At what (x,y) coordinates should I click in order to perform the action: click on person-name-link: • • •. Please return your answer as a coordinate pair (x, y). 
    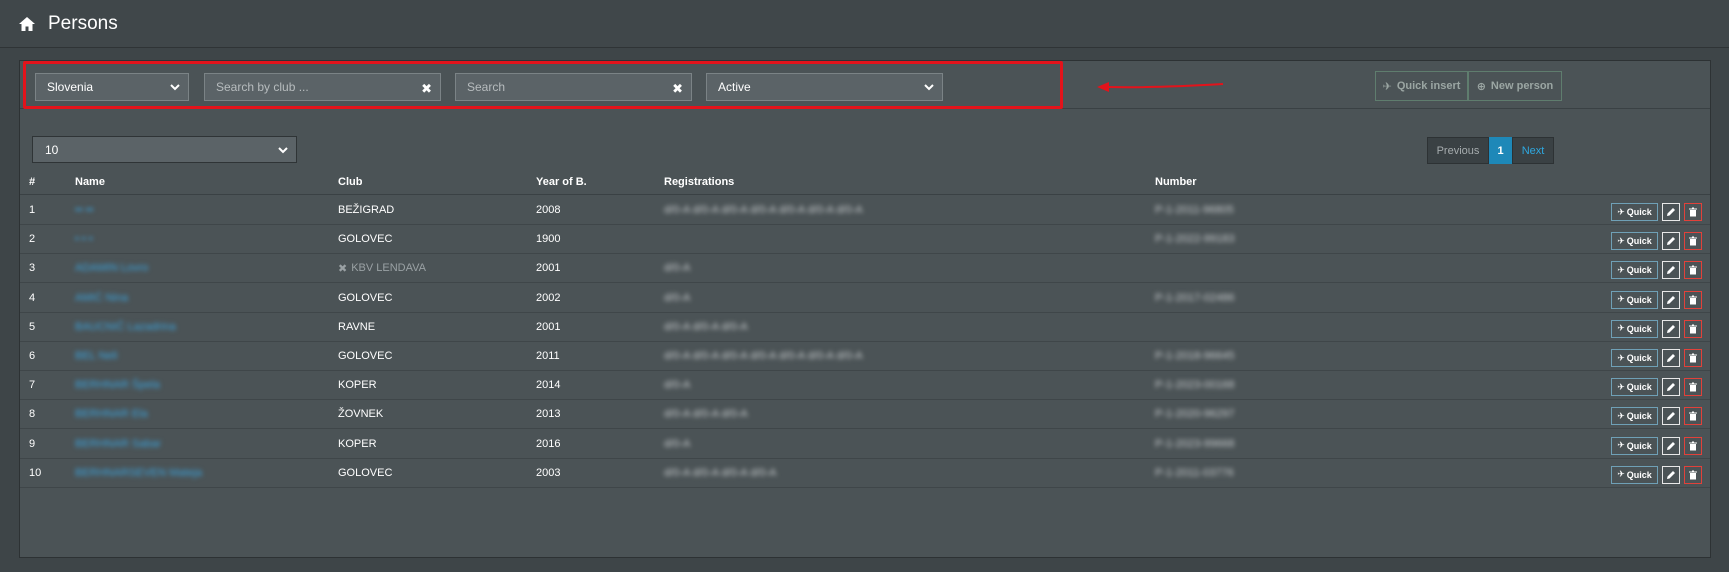
    Looking at the image, I should click on (84, 239).